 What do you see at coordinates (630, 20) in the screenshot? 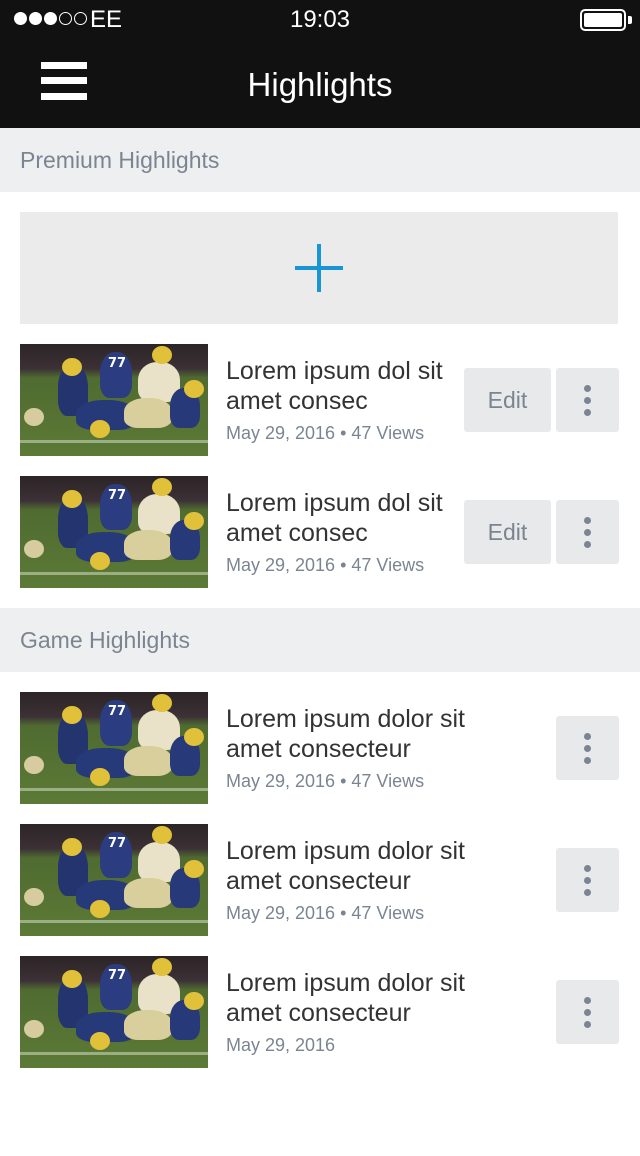
I see `battery-tip` at bounding box center [630, 20].